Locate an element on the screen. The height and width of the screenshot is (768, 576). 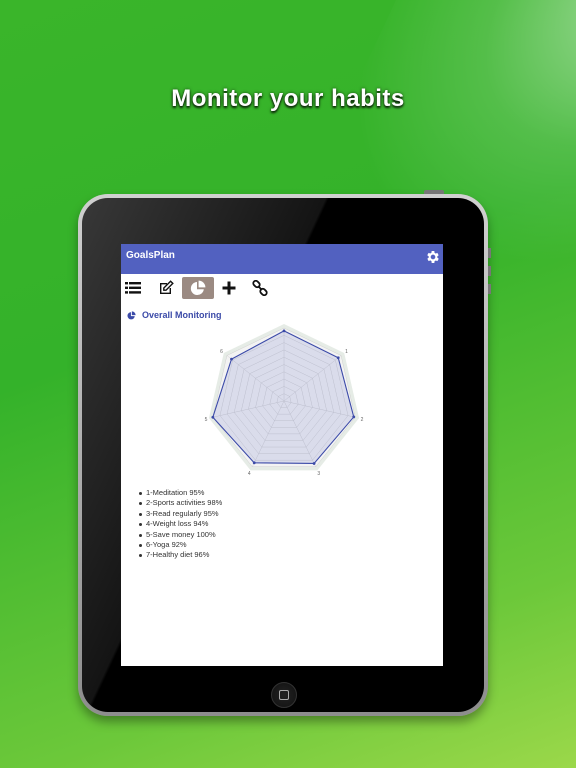
app-bar: GoalsPlan is located at coordinates (282, 259).